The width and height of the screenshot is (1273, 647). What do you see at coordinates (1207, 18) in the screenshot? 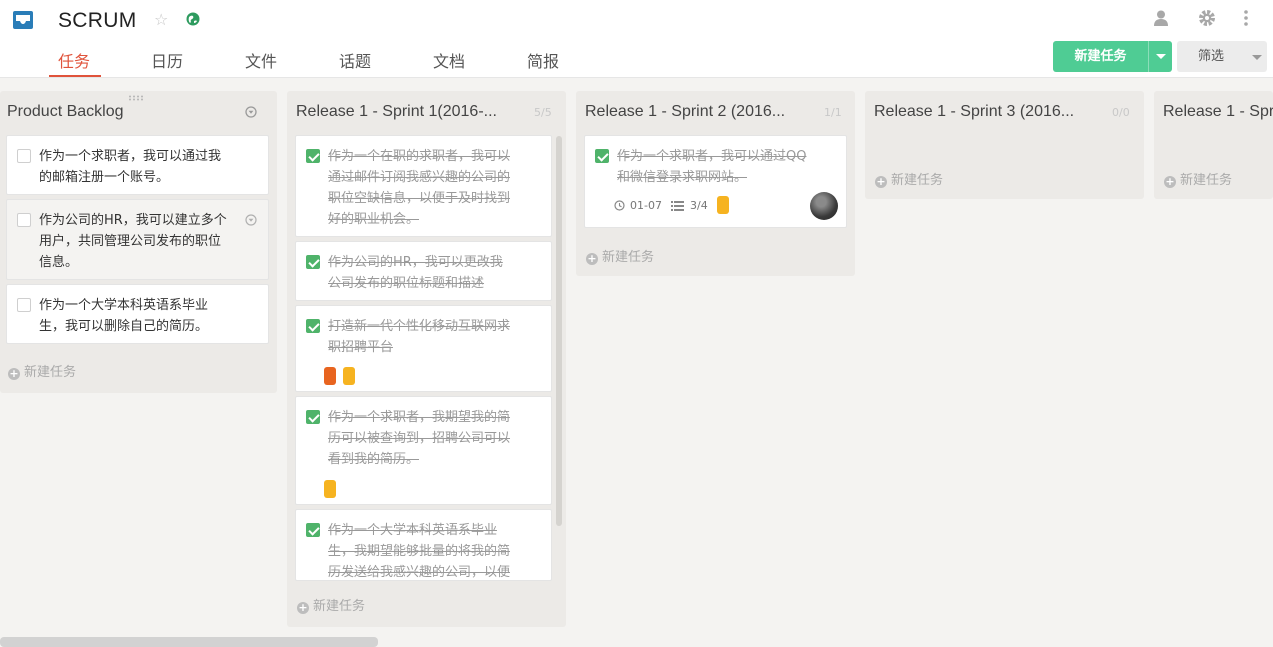
I see `gear-icon` at bounding box center [1207, 18].